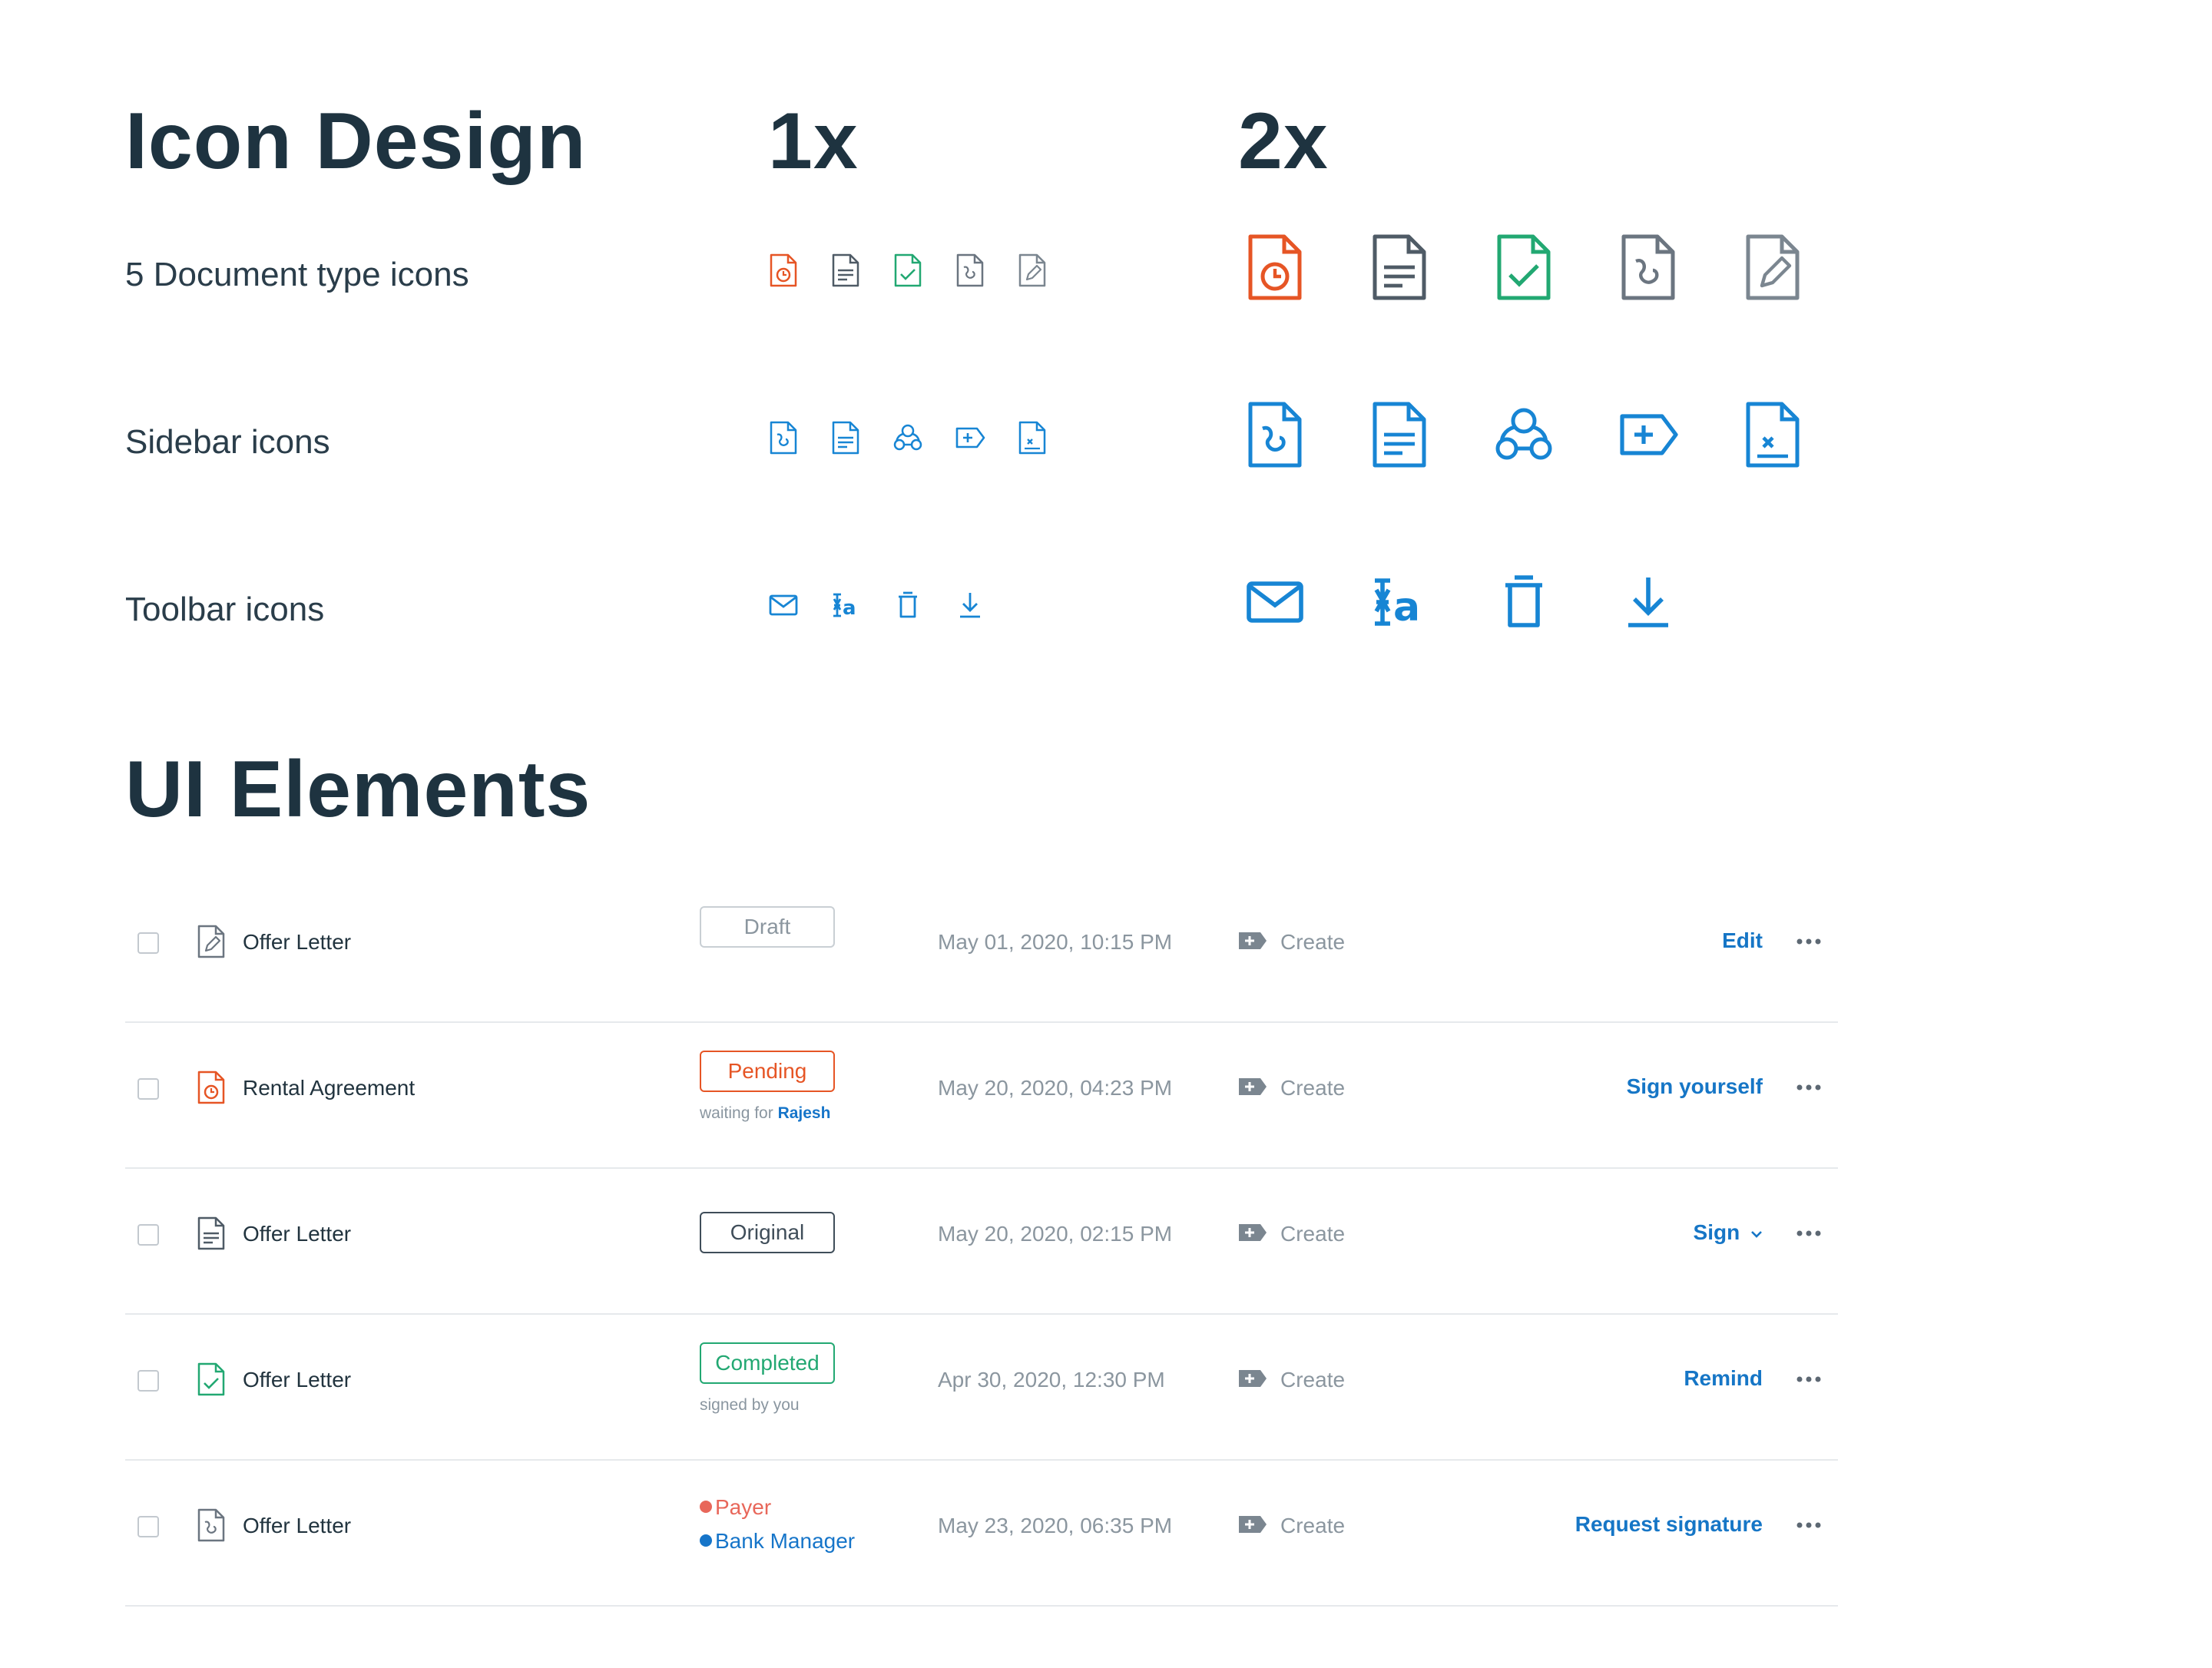 The width and height of the screenshot is (2212, 1668). What do you see at coordinates (358, 789) in the screenshot?
I see `ui-elements-title: UI Elements` at bounding box center [358, 789].